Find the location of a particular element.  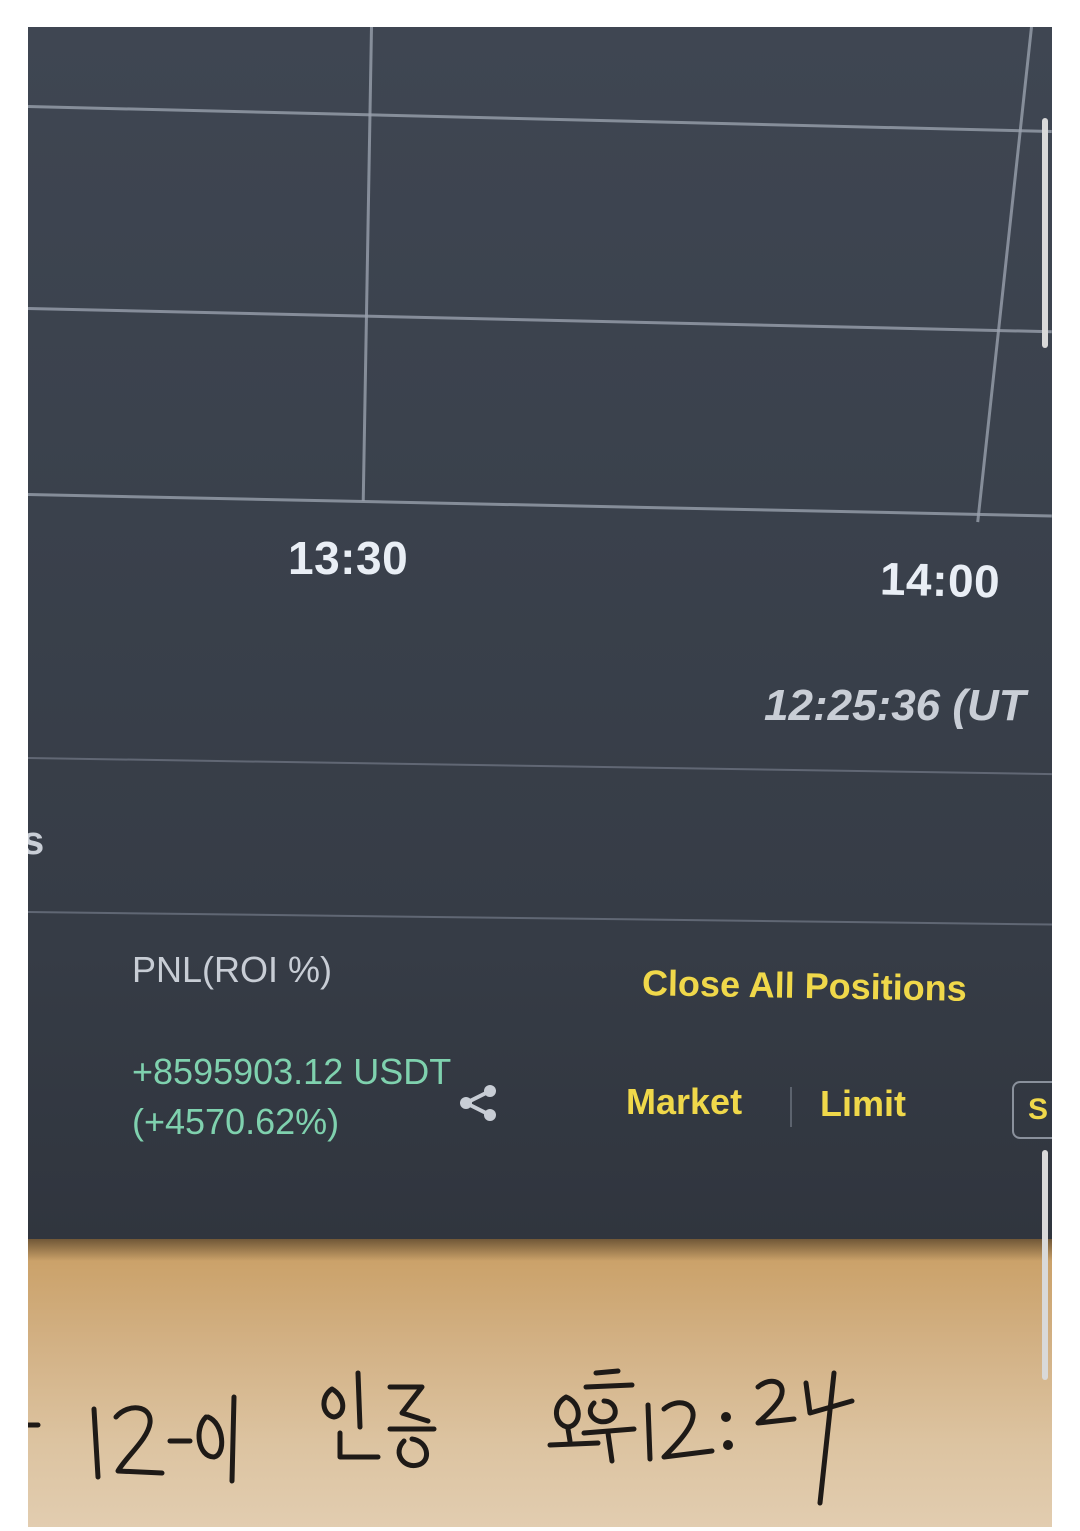

market-close-button: Market is located at coordinates (684, 1102).